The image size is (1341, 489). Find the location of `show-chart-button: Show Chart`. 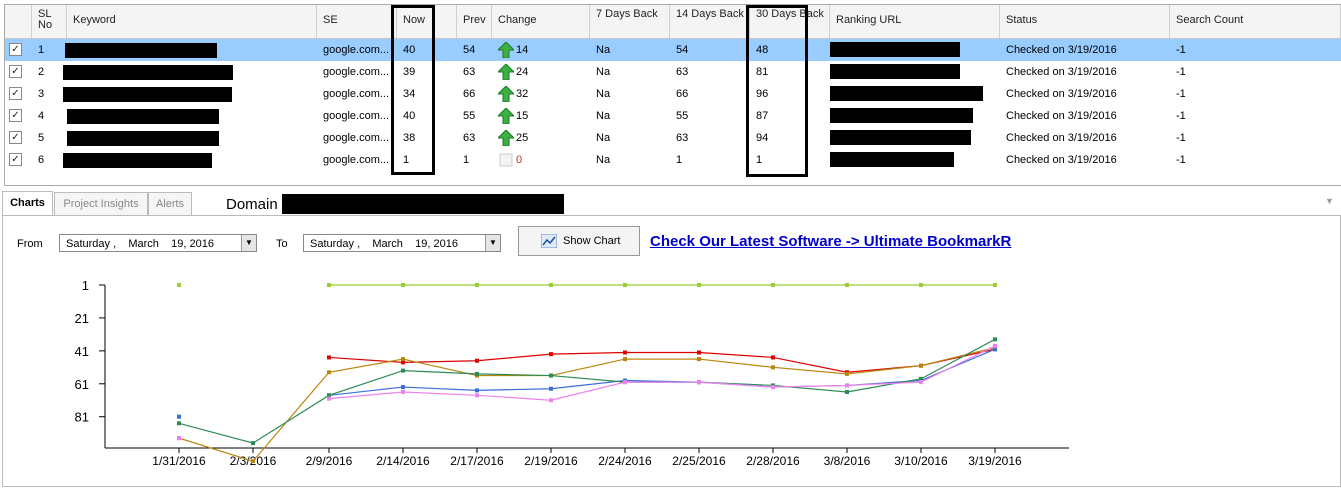

show-chart-button: Show Chart is located at coordinates (579, 241).